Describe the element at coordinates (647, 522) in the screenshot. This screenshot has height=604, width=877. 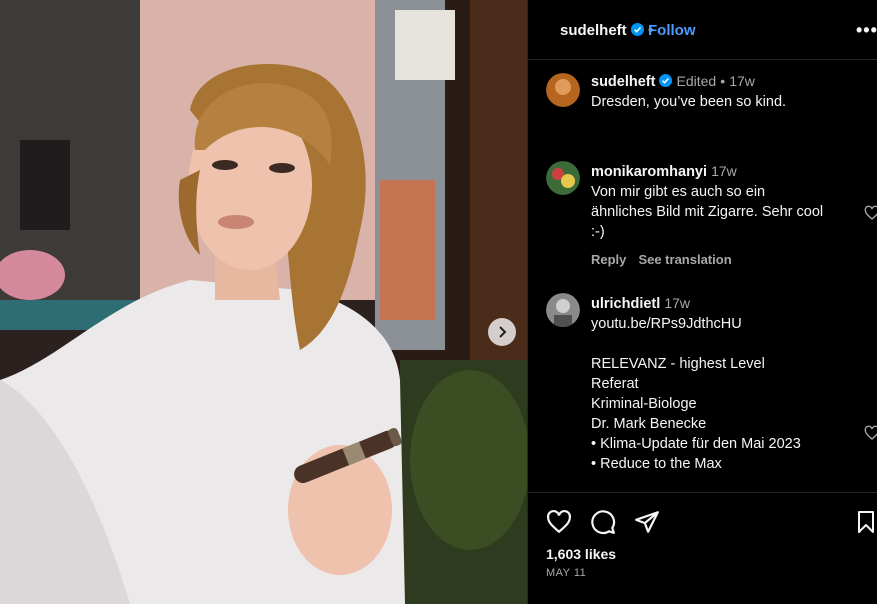
I see `share-icon` at that location.